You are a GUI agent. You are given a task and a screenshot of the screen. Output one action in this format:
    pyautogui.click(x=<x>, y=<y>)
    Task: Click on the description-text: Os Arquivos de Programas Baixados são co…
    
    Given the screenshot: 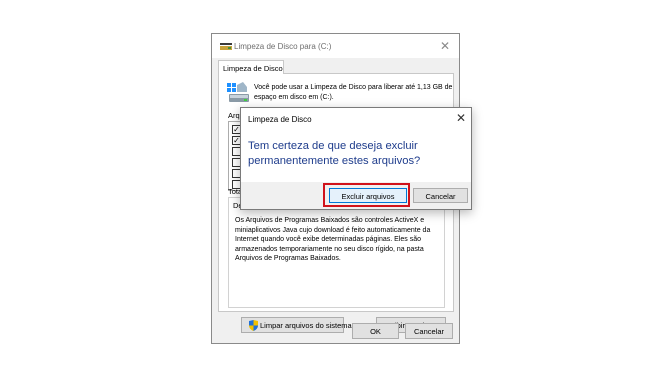 What is the action you would take?
    pyautogui.click(x=333, y=240)
    